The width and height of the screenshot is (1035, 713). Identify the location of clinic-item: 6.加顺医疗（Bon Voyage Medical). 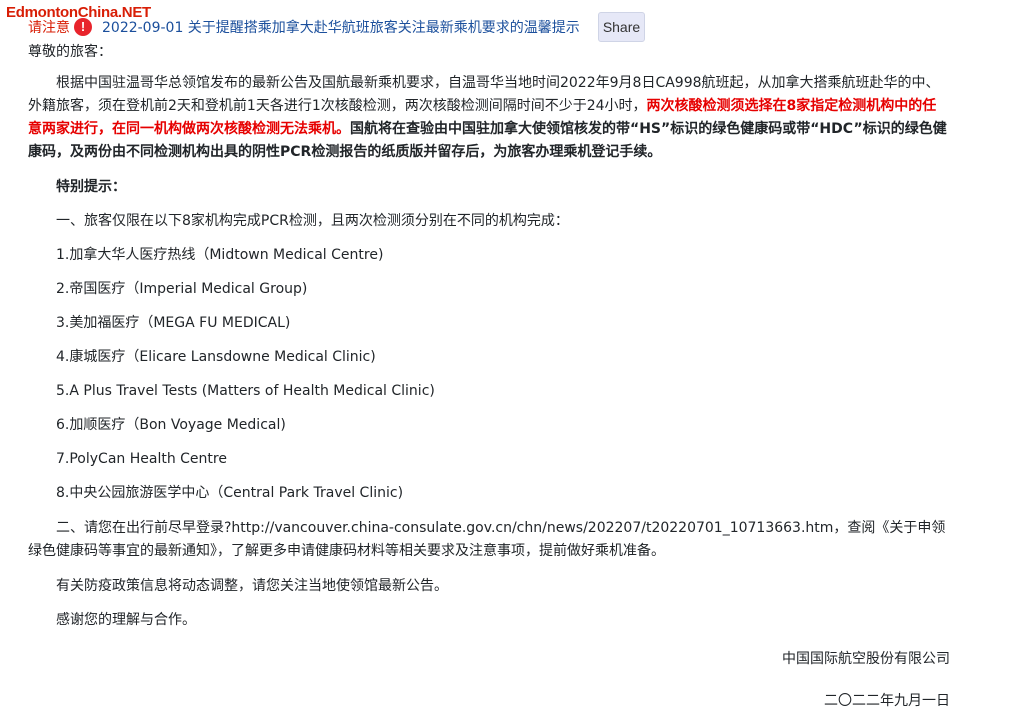
(171, 425).